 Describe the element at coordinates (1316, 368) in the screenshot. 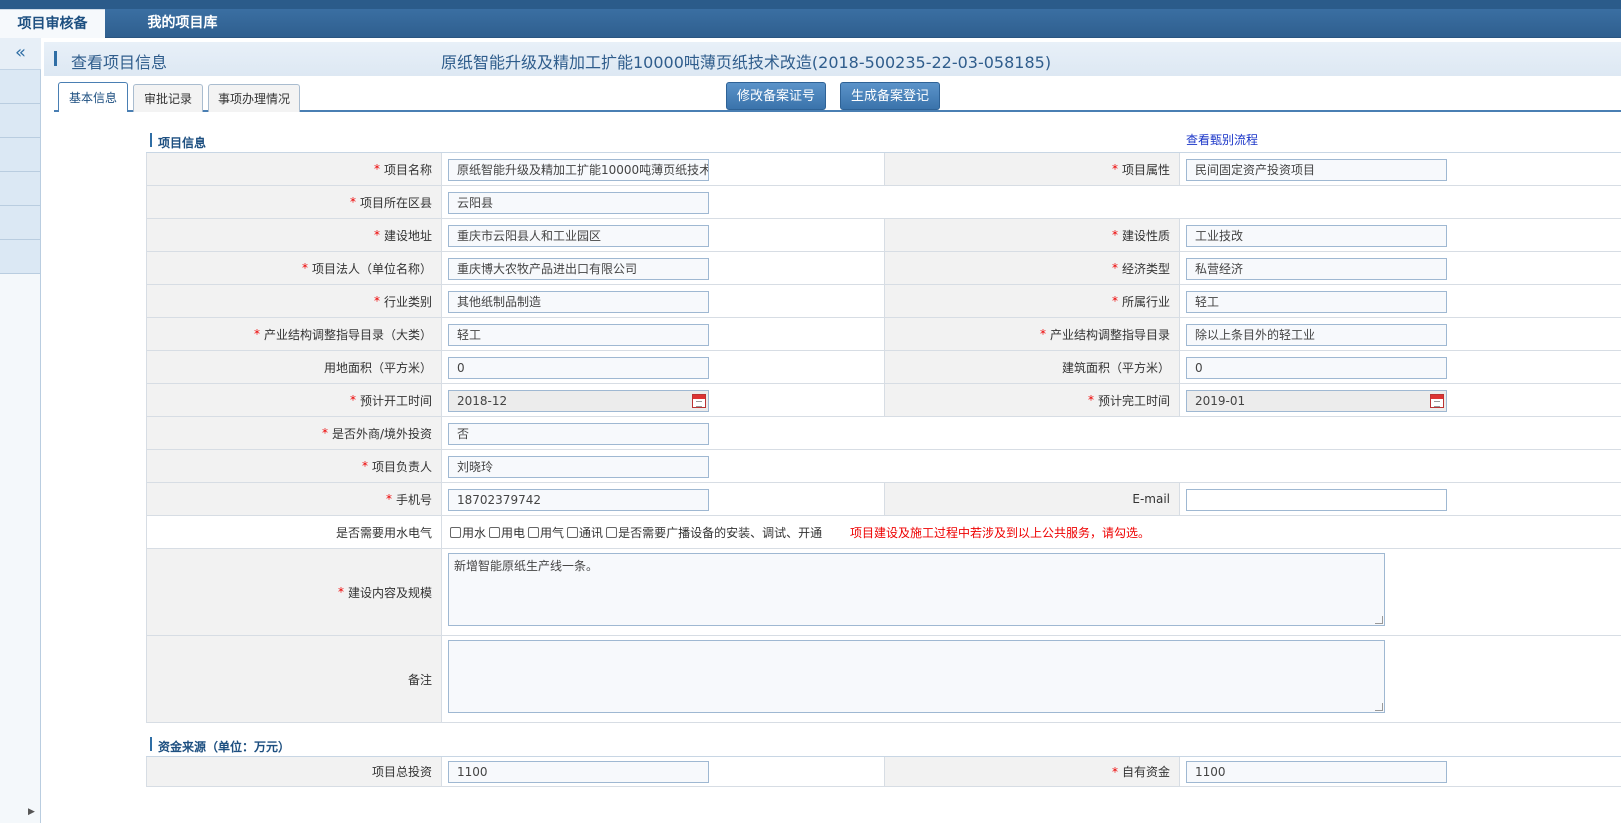

I see `building-area-field: 0` at that location.